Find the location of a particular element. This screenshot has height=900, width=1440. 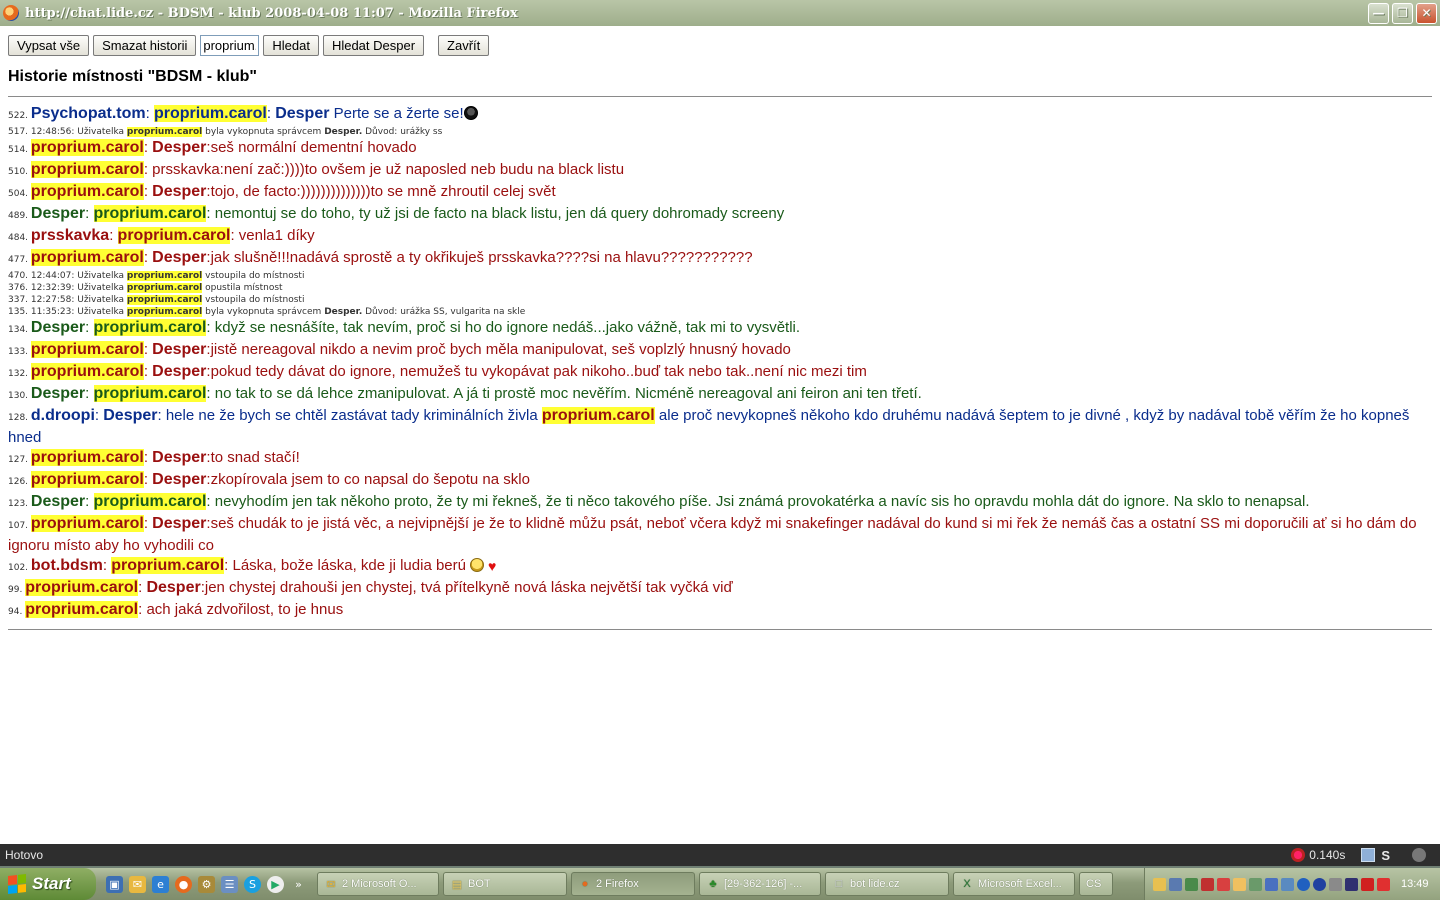

message-time: 12:44:07: is located at coordinates (54, 276).